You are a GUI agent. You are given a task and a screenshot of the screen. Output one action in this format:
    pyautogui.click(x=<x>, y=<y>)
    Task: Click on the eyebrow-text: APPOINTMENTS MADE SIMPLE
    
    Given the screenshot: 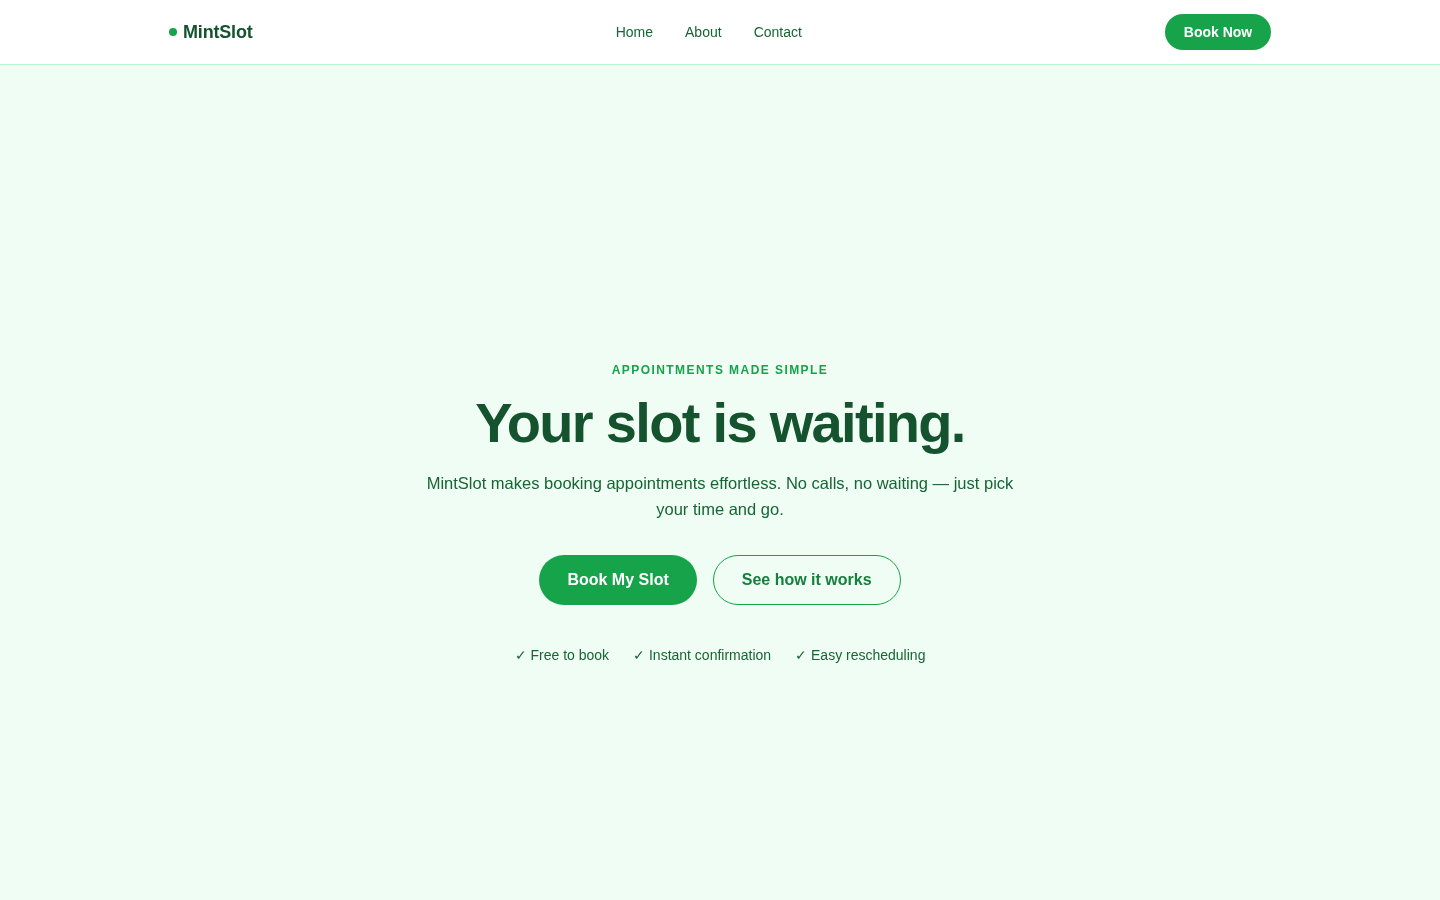 What is the action you would take?
    pyautogui.click(x=720, y=370)
    